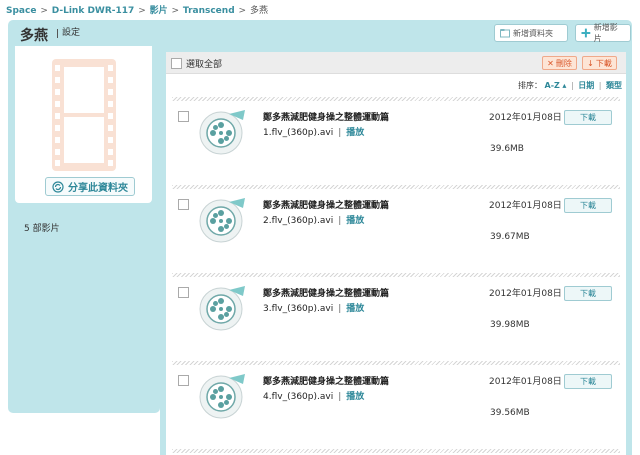  Describe the element at coordinates (58, 186) in the screenshot. I see `share-icon` at that location.